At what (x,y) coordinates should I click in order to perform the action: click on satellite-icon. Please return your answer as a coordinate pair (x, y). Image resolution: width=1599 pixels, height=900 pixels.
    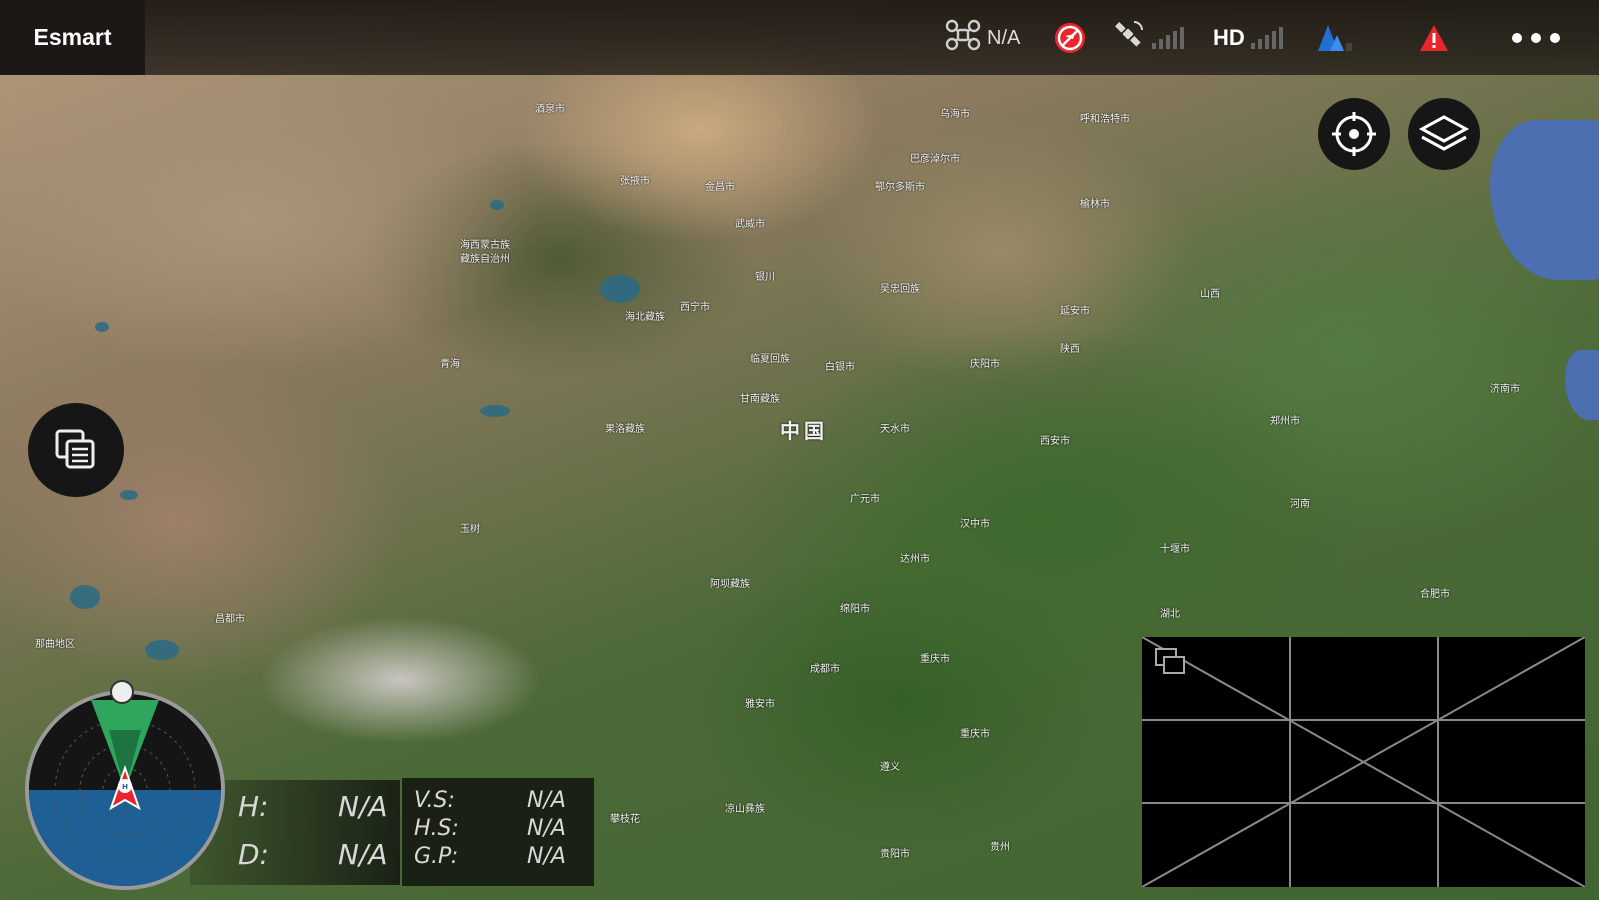
    Looking at the image, I should click on (1129, 38).